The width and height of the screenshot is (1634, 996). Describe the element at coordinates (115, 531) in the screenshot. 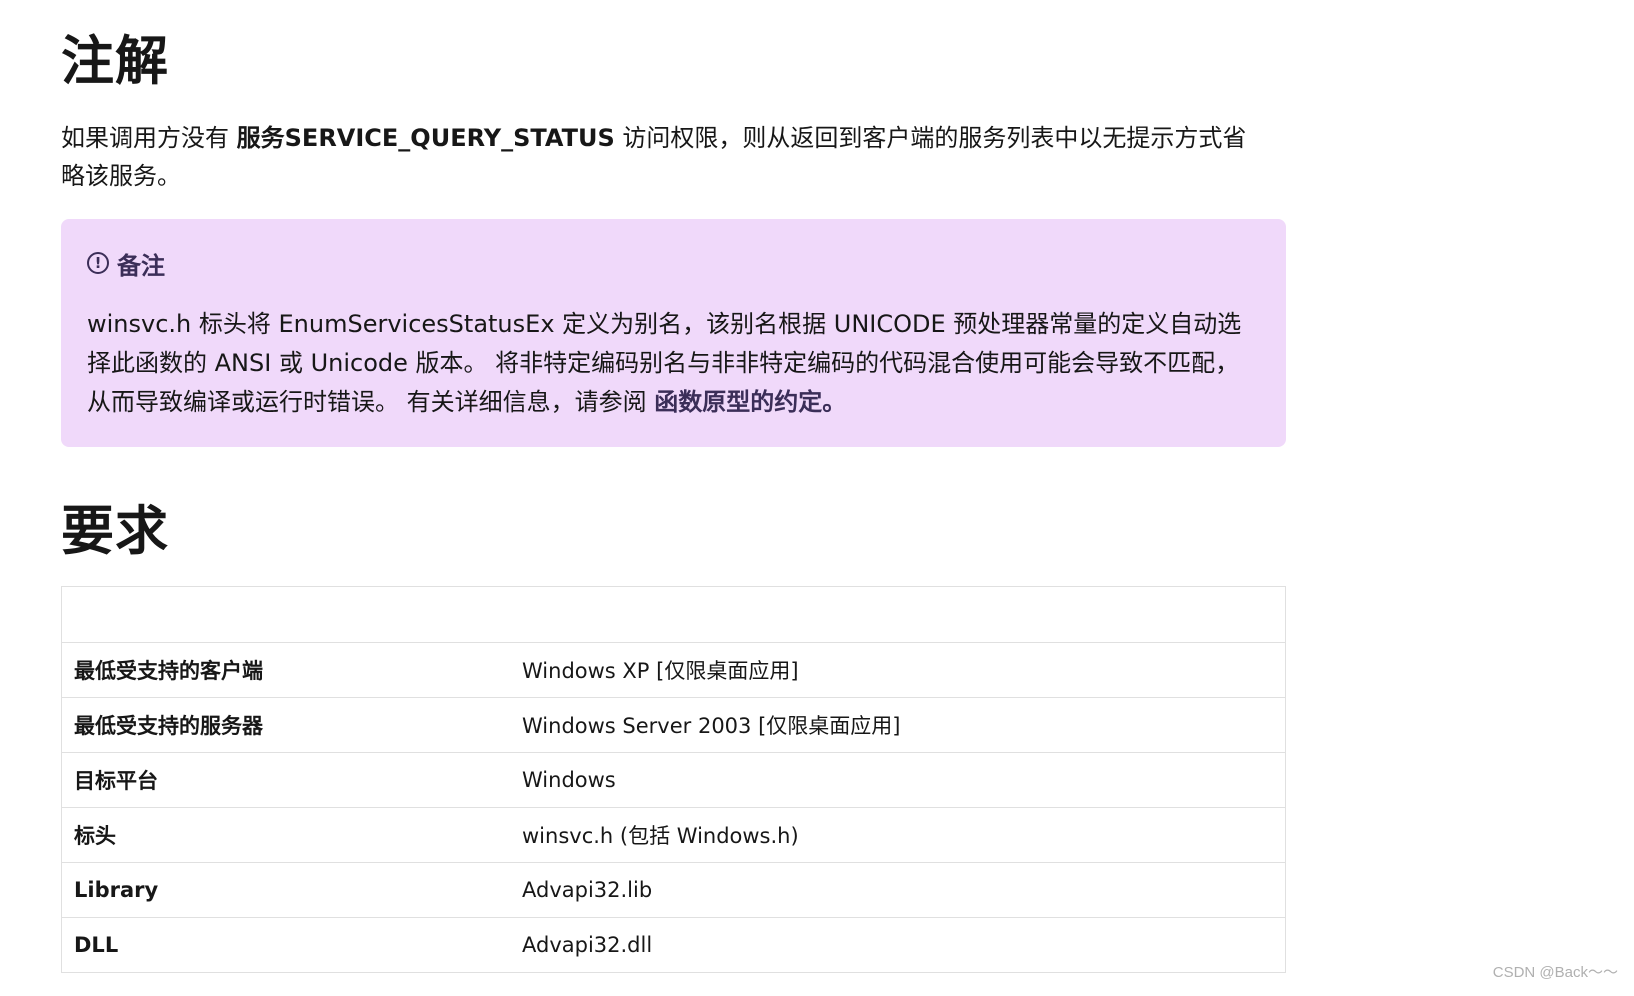

I see `requirements-heading: 要求` at that location.